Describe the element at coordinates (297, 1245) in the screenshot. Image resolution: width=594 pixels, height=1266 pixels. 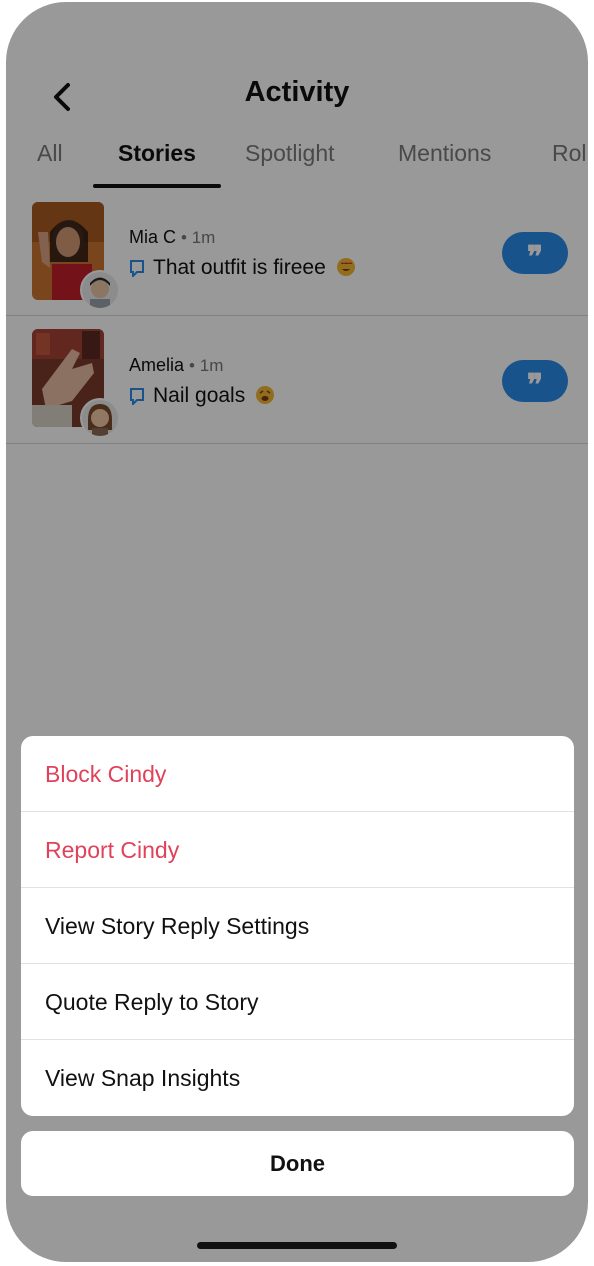
I see `home-indicator` at that location.